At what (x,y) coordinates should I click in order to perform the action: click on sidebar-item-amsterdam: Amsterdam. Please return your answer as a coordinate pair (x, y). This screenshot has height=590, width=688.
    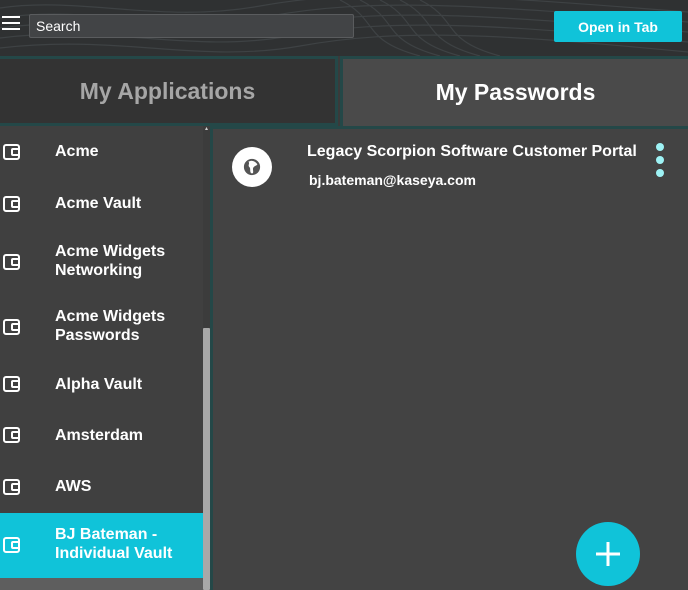
    Looking at the image, I should click on (101, 435).